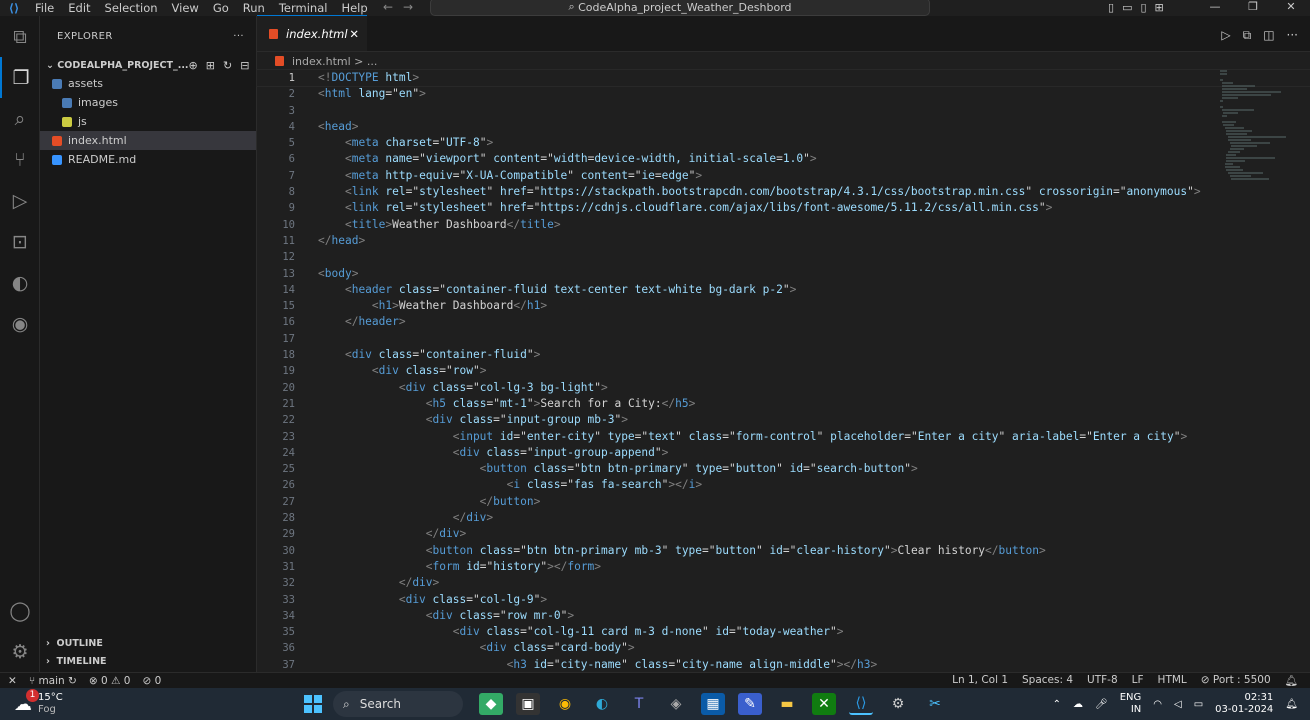  I want to click on file-tree-item: js, so click(148, 121).